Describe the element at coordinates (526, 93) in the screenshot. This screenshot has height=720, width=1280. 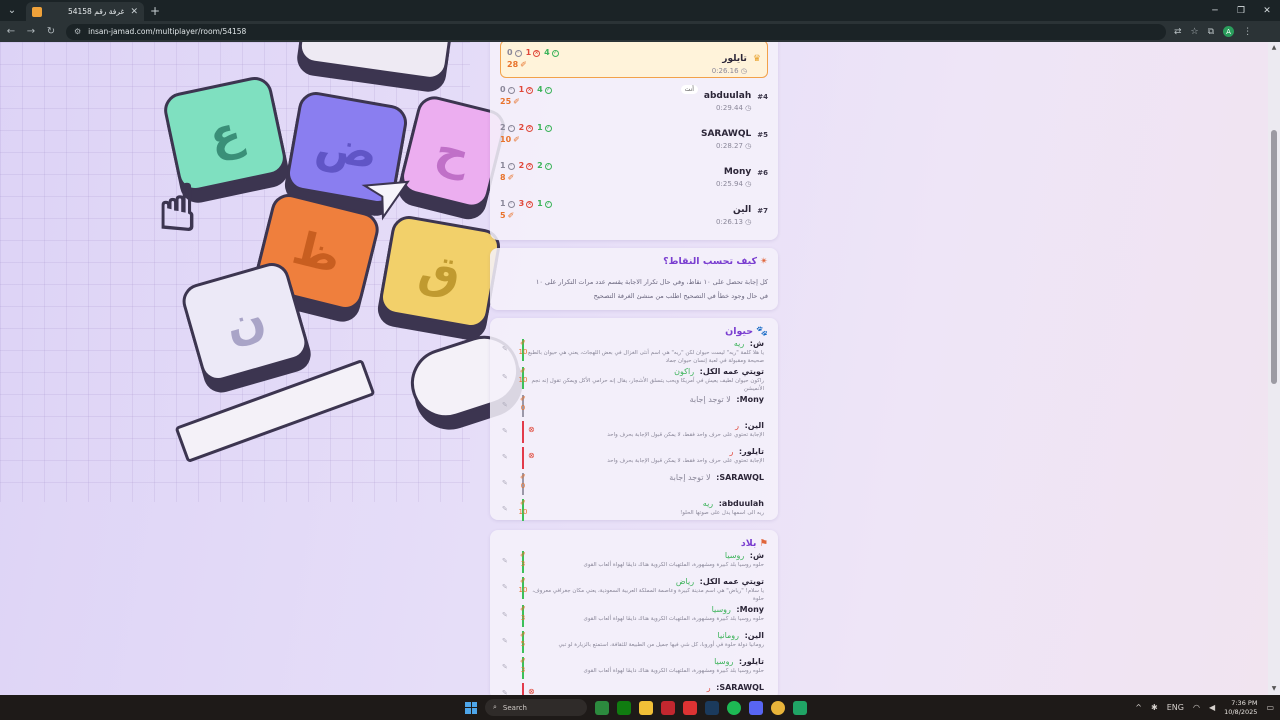
I see `player-stats: 0 · 1 × 4 ✓ 25 ✐` at that location.